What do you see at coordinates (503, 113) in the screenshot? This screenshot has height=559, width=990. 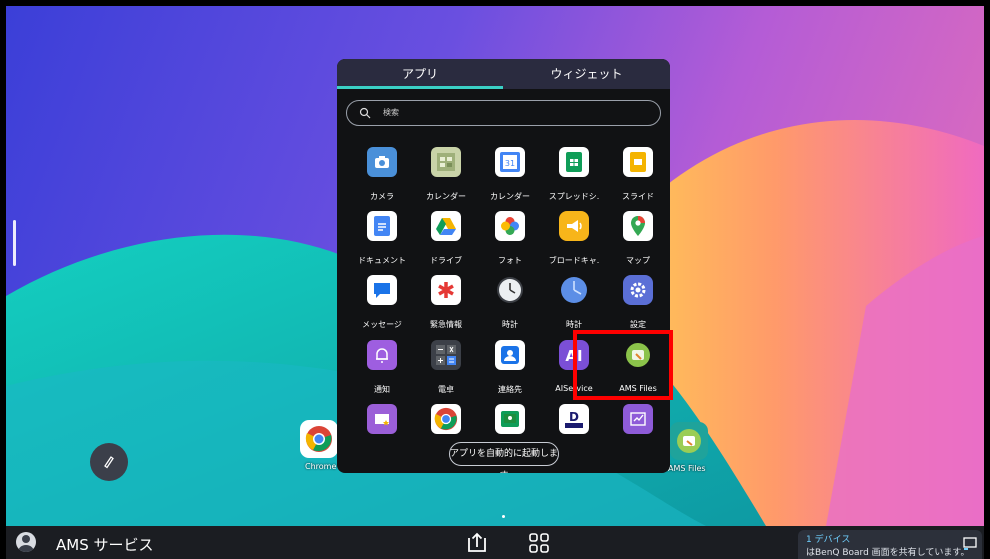 I see `search-input: 検索` at bounding box center [503, 113].